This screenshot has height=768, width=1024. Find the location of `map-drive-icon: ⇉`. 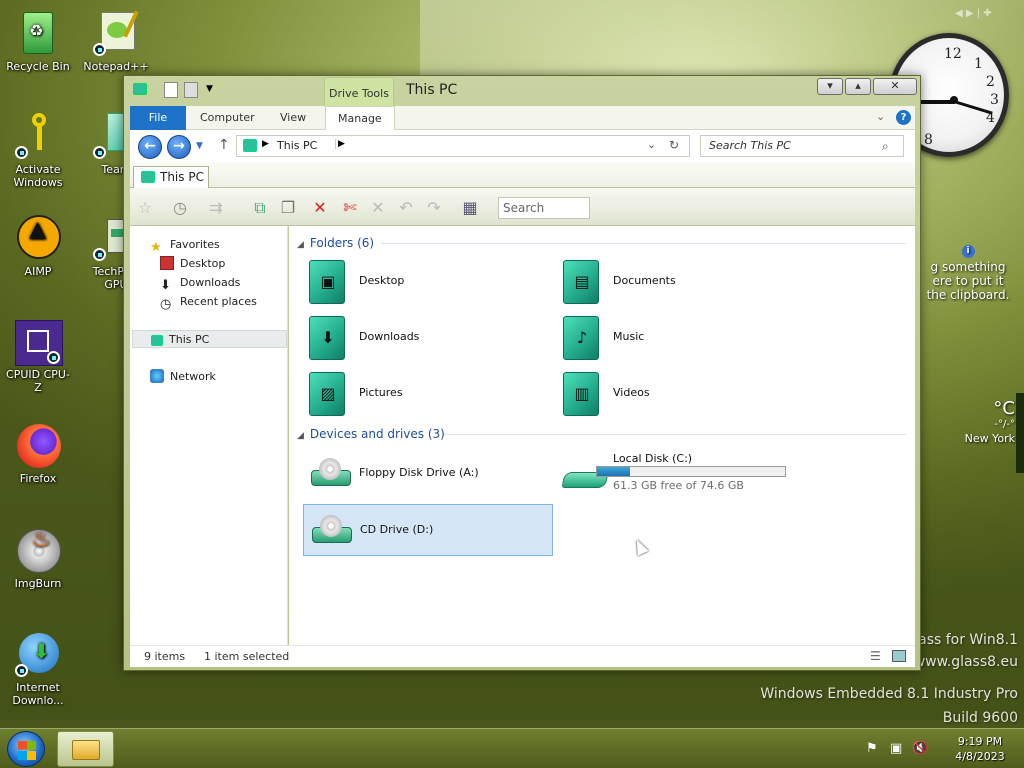

map-drive-icon: ⇉ is located at coordinates (216, 208).